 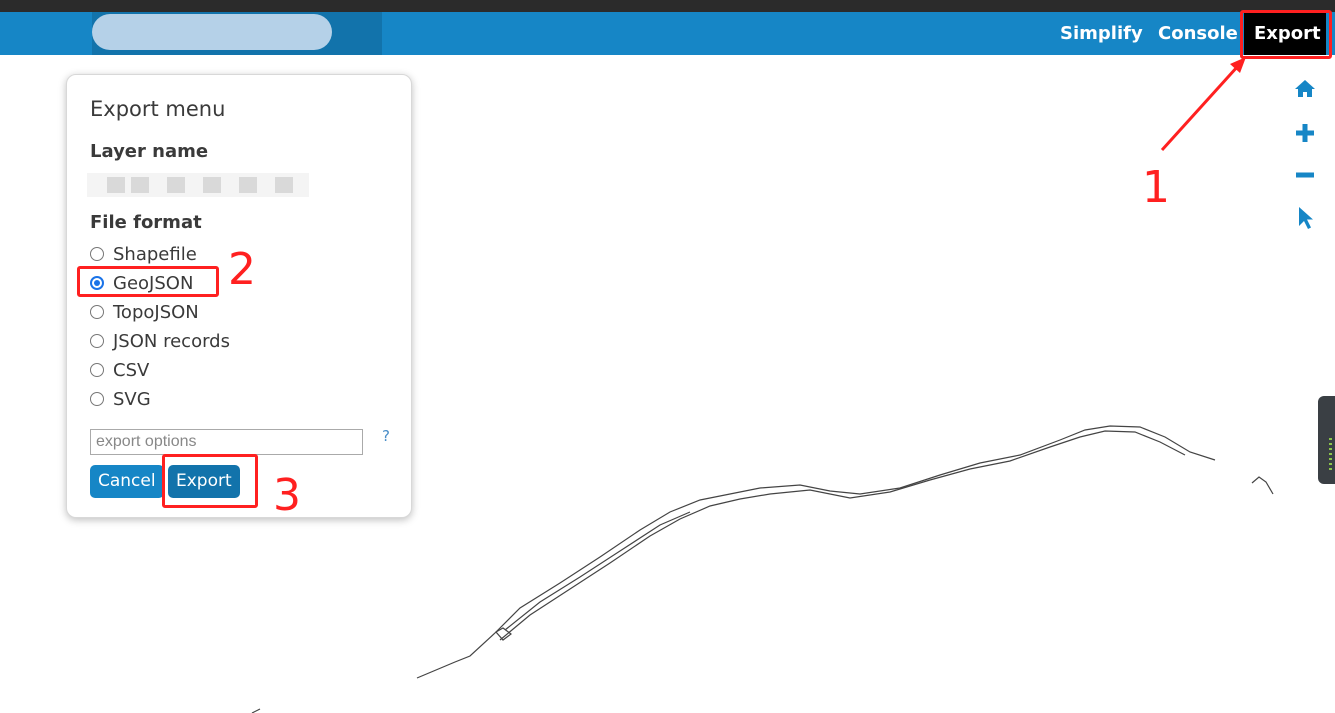 I want to click on annotation-arrow, so click(x=1203, y=104).